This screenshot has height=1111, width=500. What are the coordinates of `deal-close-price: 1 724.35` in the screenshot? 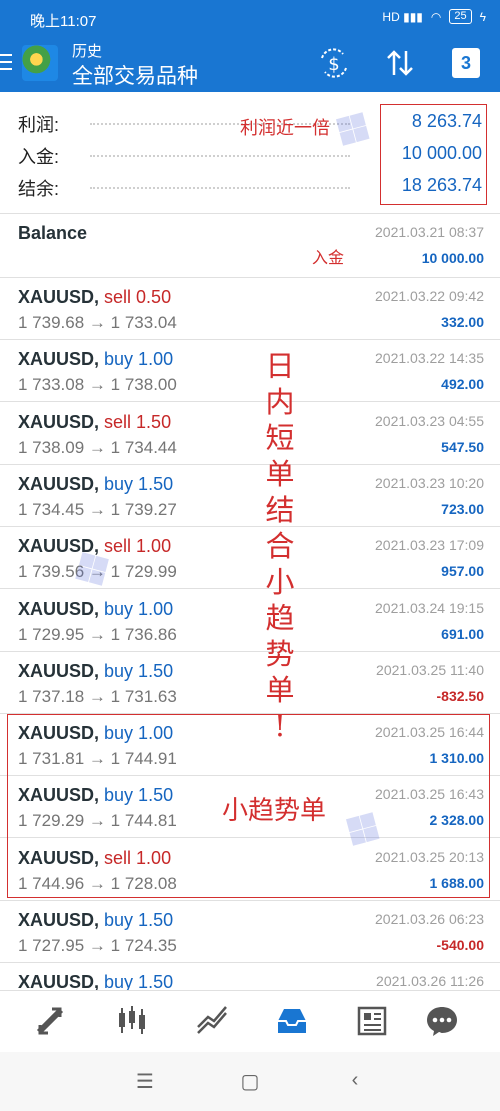 It's located at (143, 945).